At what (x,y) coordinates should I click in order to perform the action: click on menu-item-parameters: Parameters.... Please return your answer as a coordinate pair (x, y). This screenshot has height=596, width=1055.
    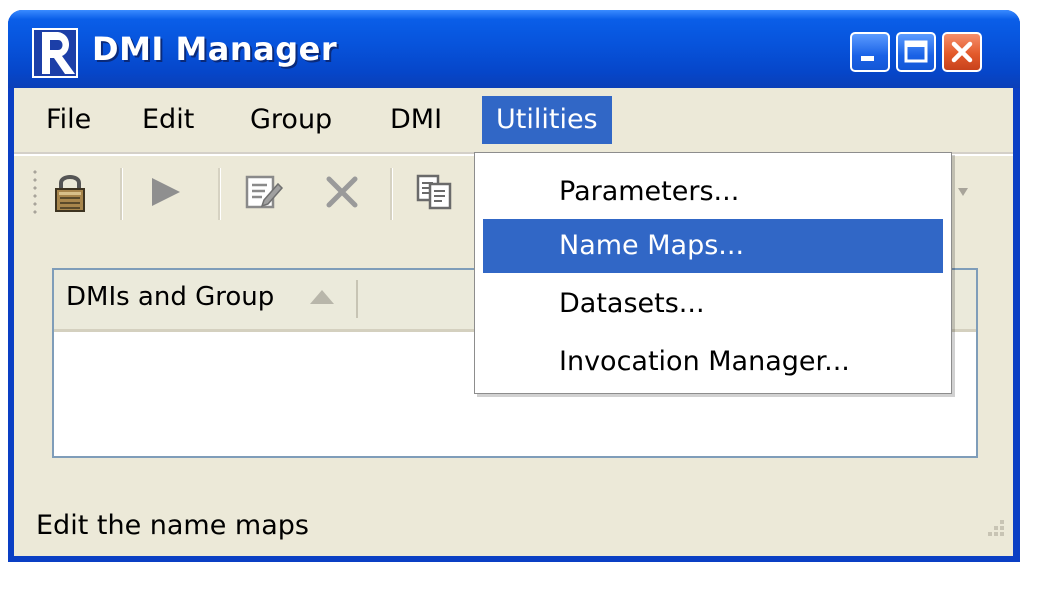
    Looking at the image, I should click on (713, 192).